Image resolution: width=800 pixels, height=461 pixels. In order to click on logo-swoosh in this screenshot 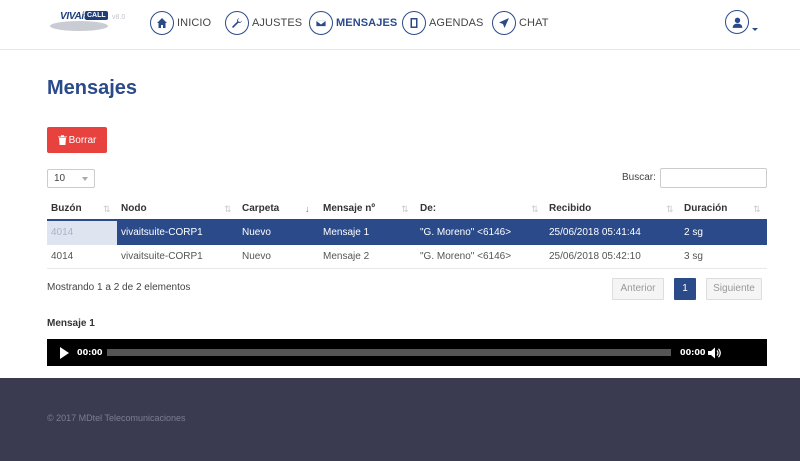, I will do `click(79, 26)`.